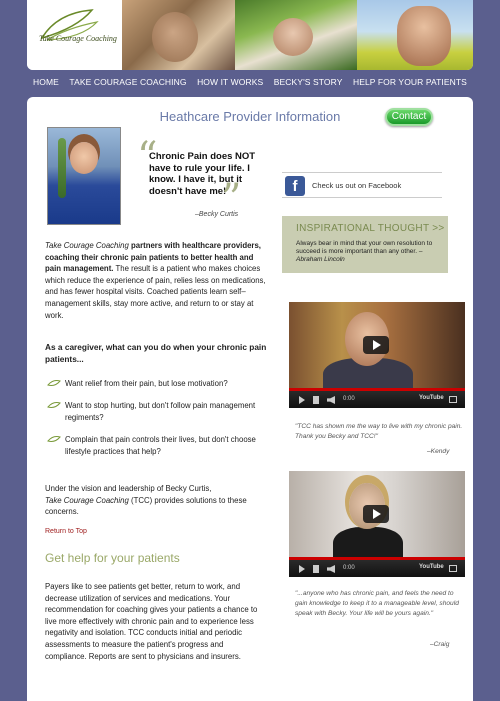 The width and height of the screenshot is (500, 701). I want to click on return-to-top-link: Return to Top, so click(66, 531).